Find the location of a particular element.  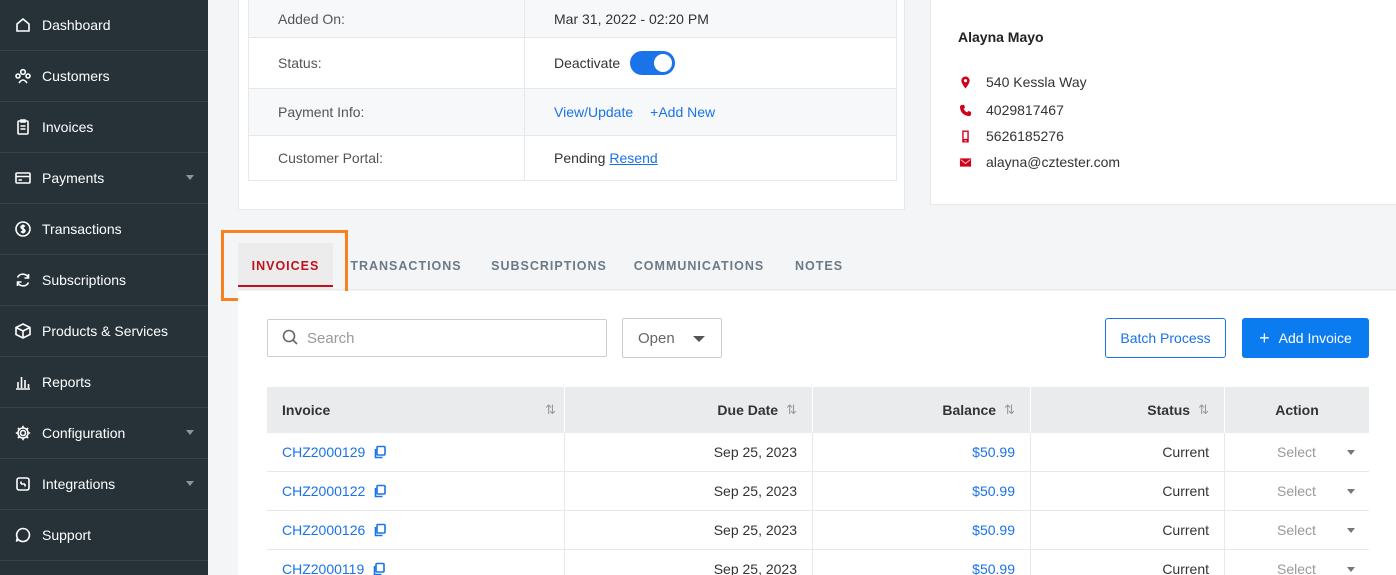

tab-subscriptions: SUBSCRIPTIONS is located at coordinates (548, 266).